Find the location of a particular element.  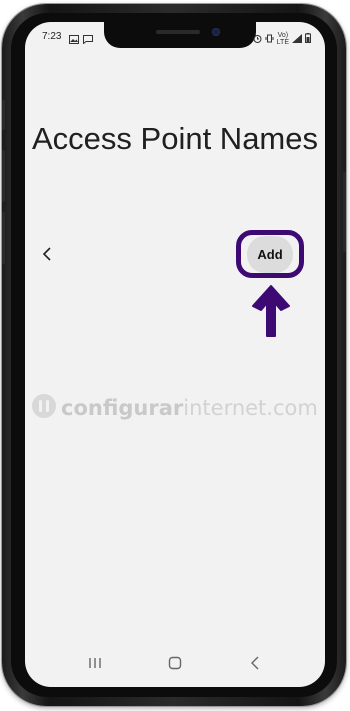

back-button is located at coordinates (47, 256).